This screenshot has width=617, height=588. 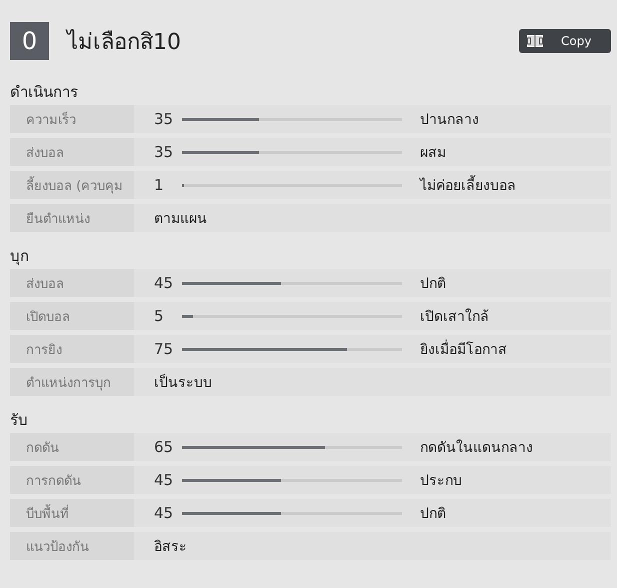 I want to click on setting-option: เปิดเสาใกล้, so click(x=454, y=316).